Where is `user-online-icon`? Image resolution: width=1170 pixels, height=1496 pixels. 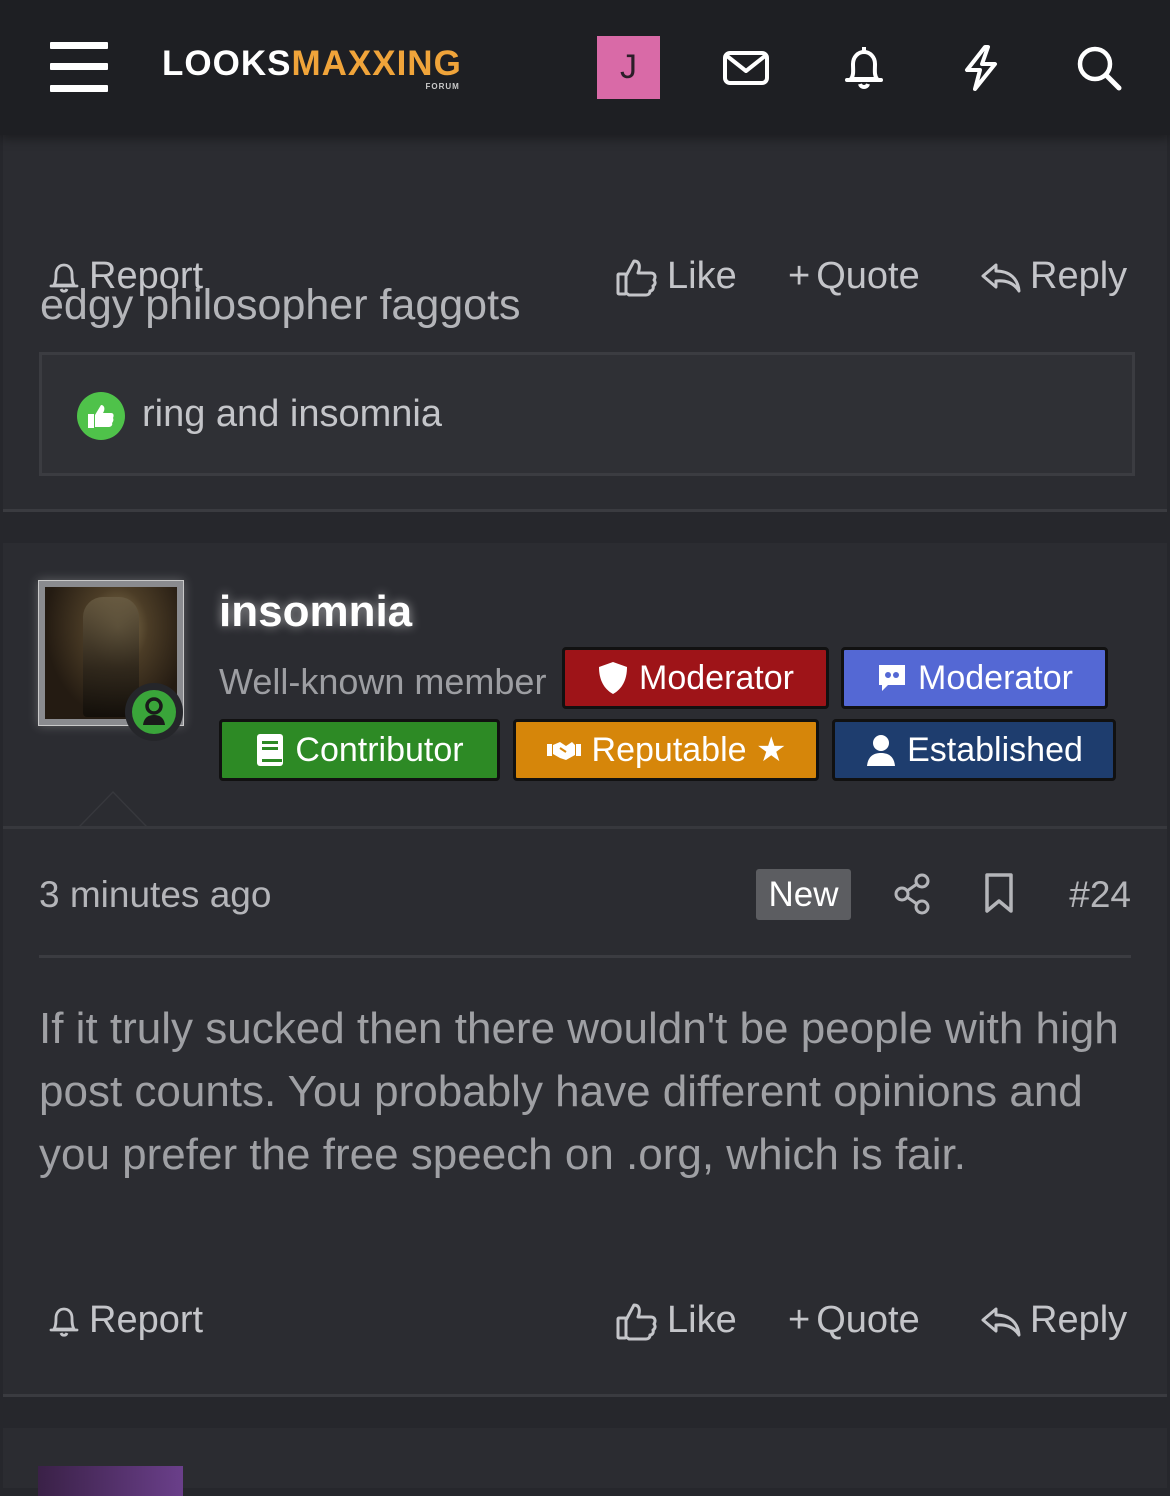 user-online-icon is located at coordinates (154, 712).